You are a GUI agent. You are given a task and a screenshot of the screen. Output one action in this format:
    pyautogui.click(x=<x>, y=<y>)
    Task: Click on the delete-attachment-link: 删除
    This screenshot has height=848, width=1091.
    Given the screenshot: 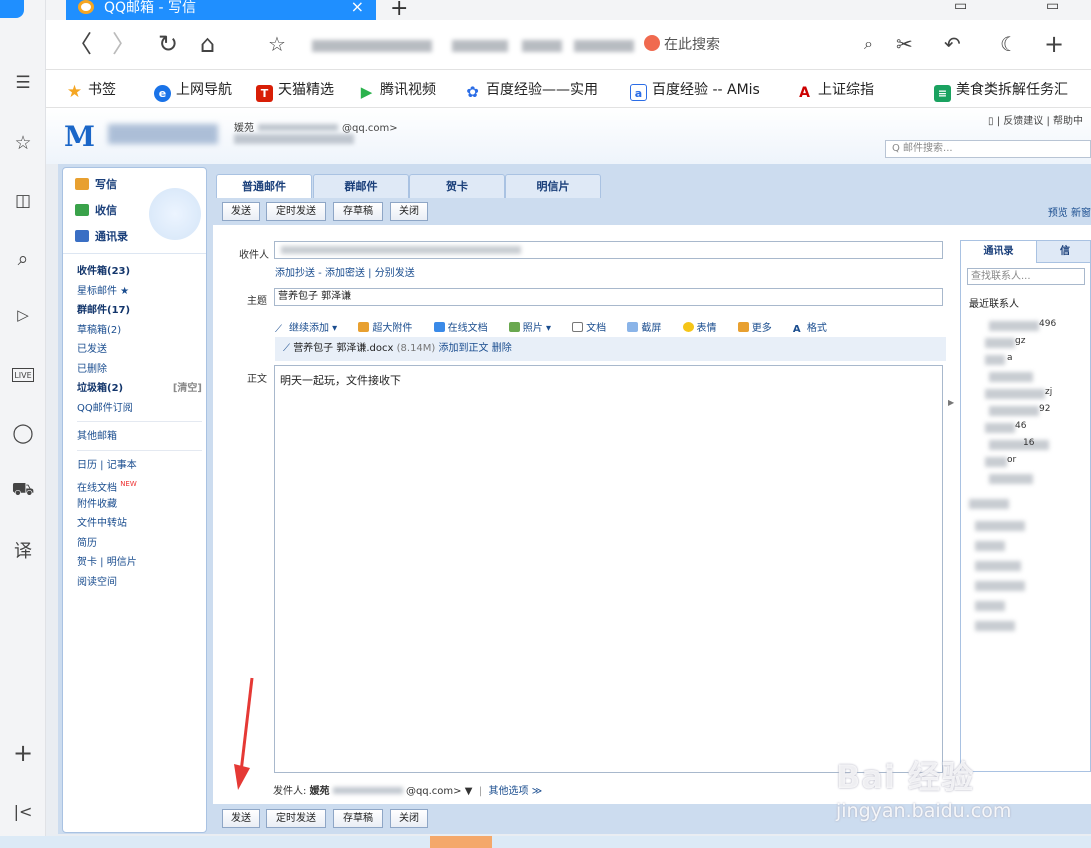 What is the action you would take?
    pyautogui.click(x=502, y=348)
    